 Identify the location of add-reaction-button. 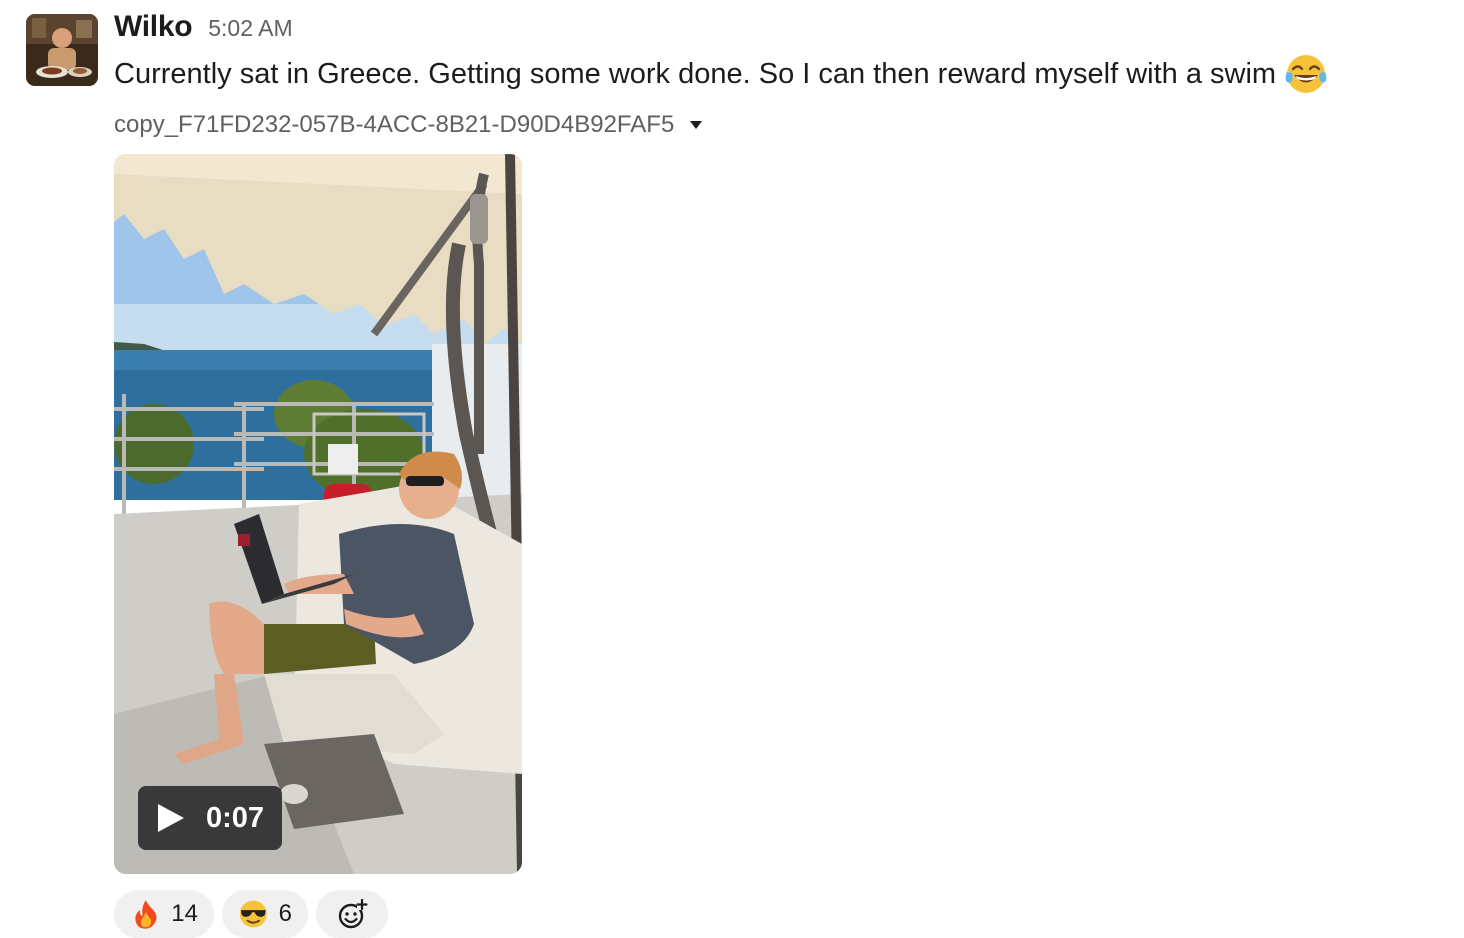
(352, 914).